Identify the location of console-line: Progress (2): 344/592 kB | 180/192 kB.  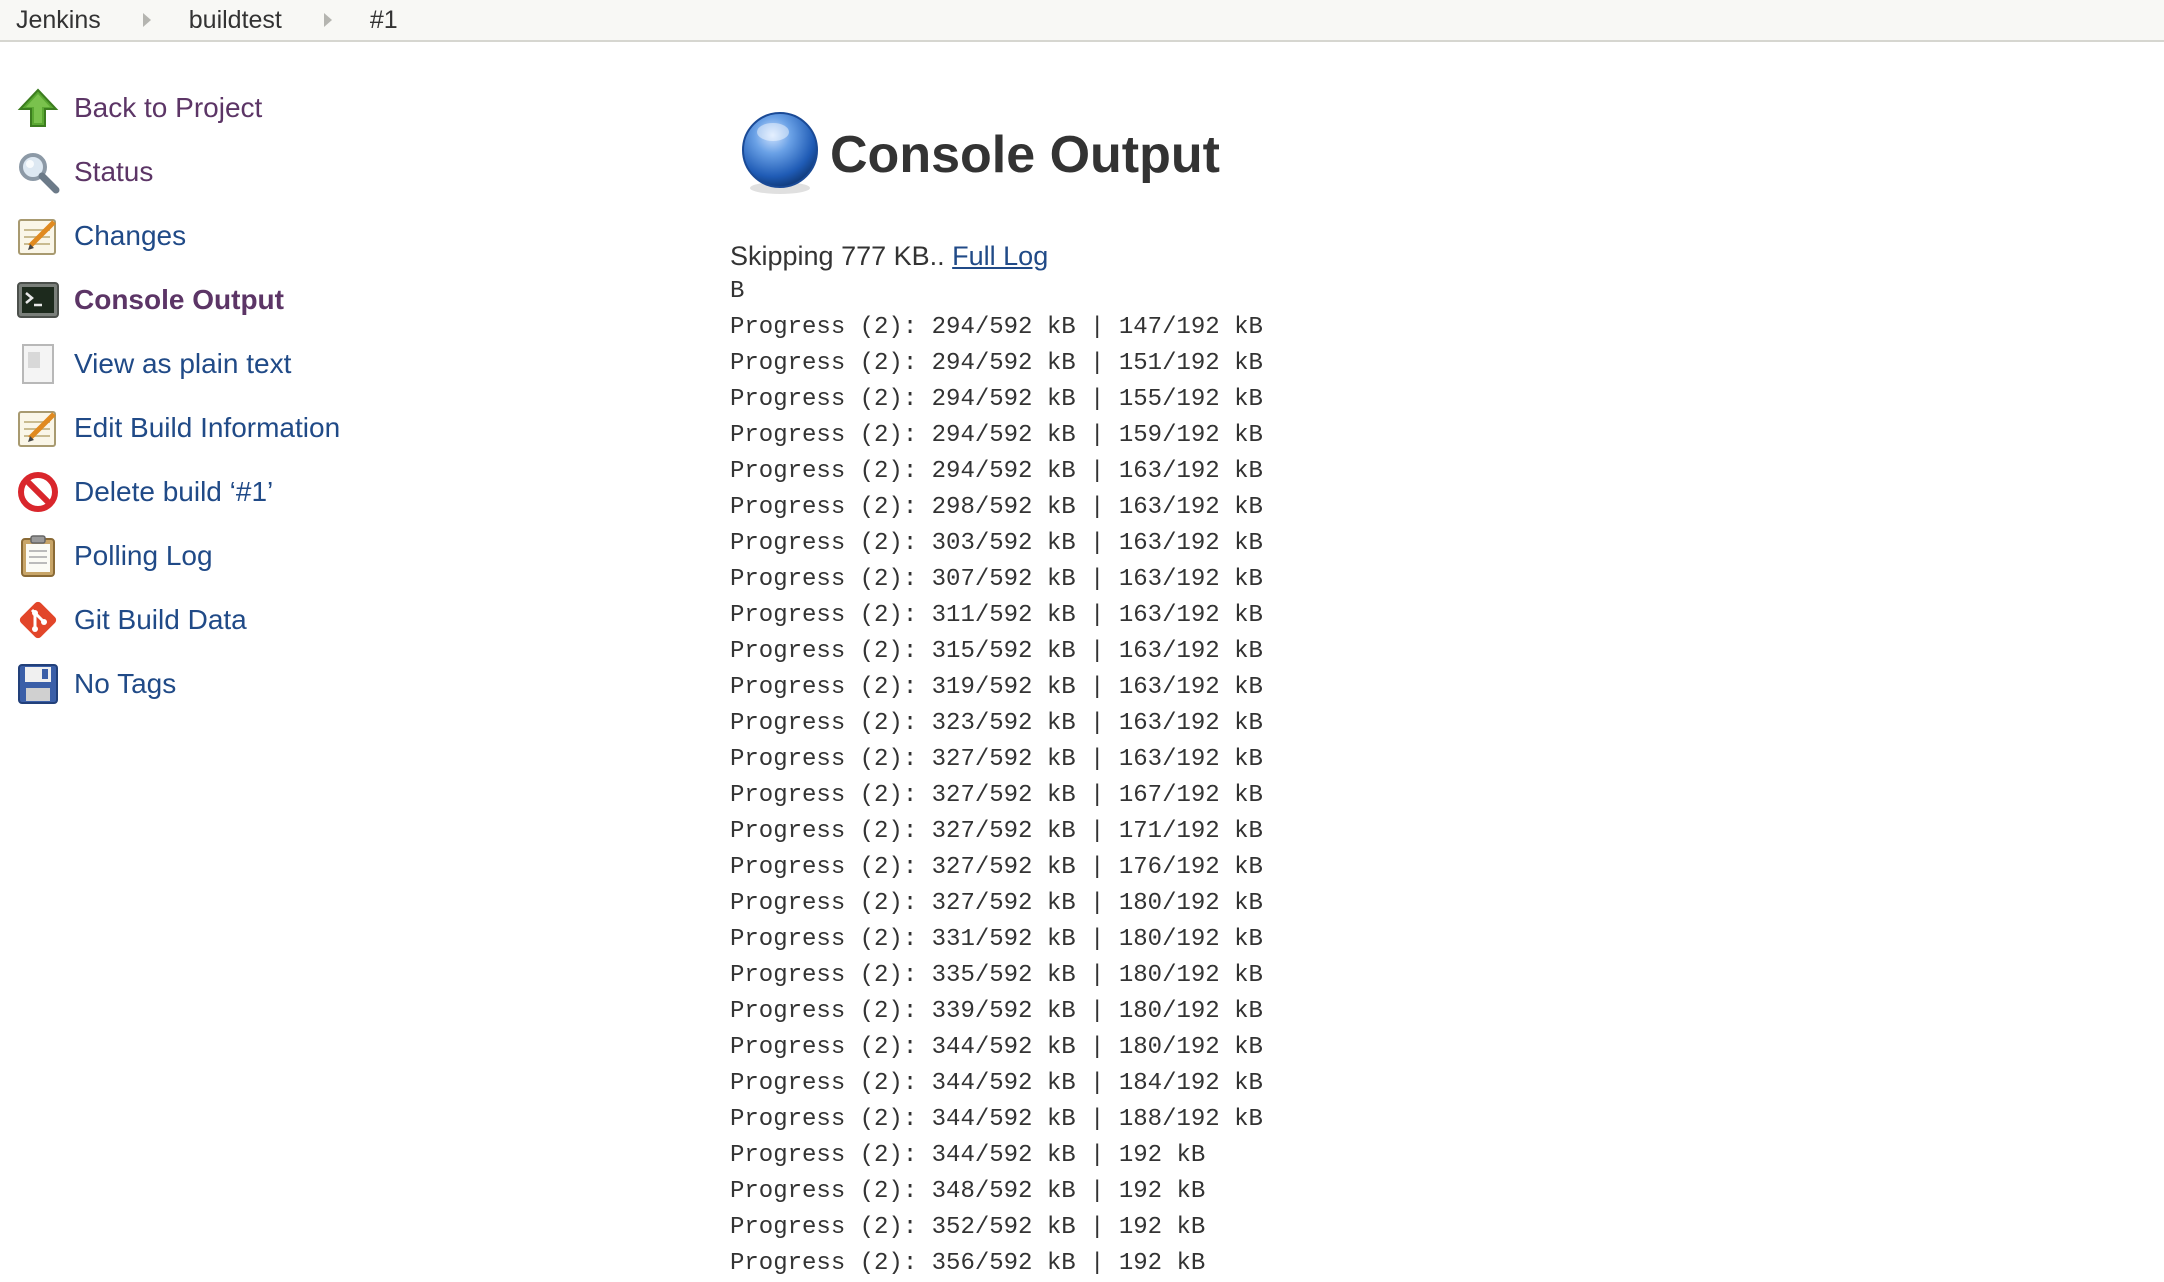
(996, 1047).